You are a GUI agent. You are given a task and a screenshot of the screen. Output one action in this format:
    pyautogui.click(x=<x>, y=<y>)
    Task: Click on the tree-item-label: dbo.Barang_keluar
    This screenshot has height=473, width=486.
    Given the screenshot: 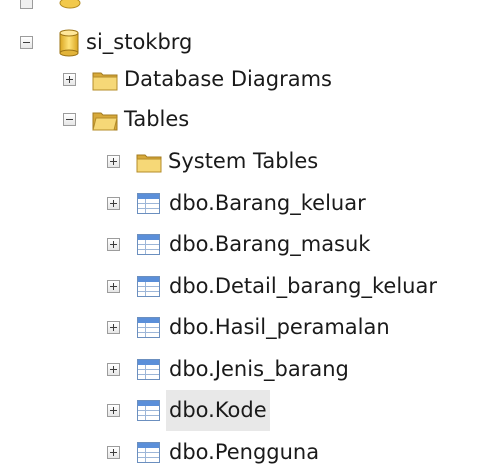 What is the action you would take?
    pyautogui.click(x=267, y=203)
    